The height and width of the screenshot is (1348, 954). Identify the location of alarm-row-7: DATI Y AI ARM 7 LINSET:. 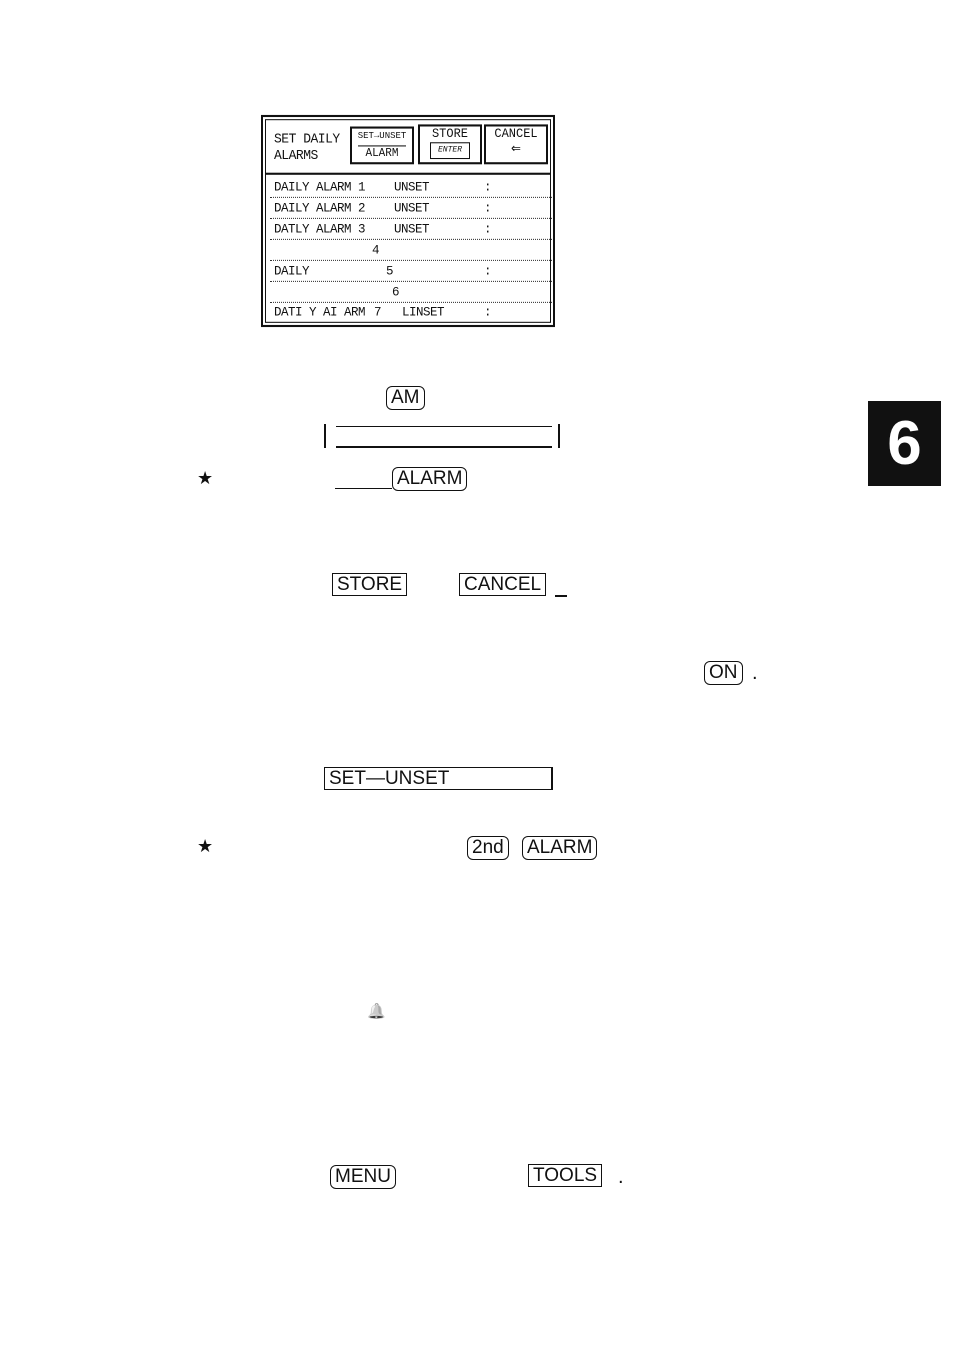
(411, 312).